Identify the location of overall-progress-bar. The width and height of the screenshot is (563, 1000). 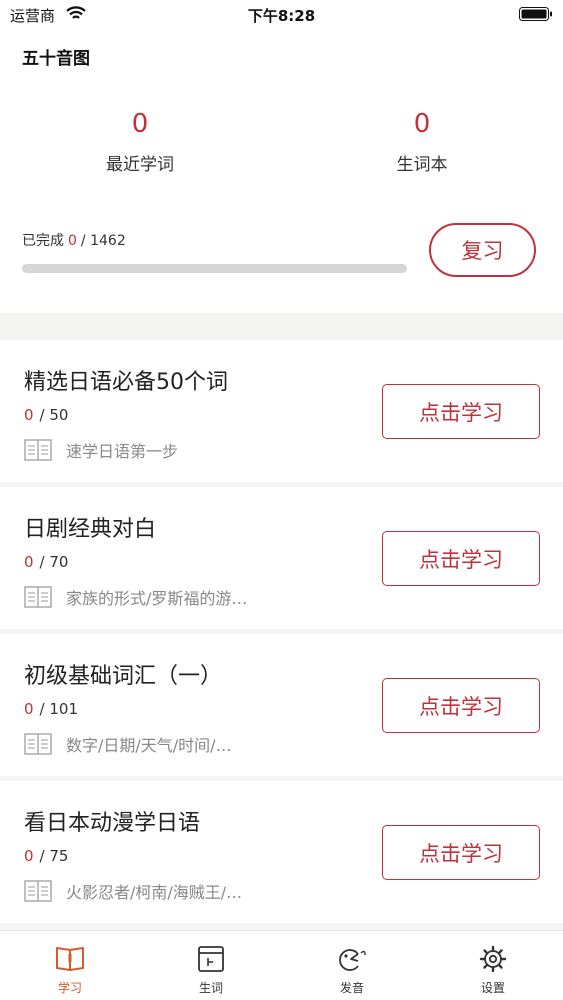
(214, 268).